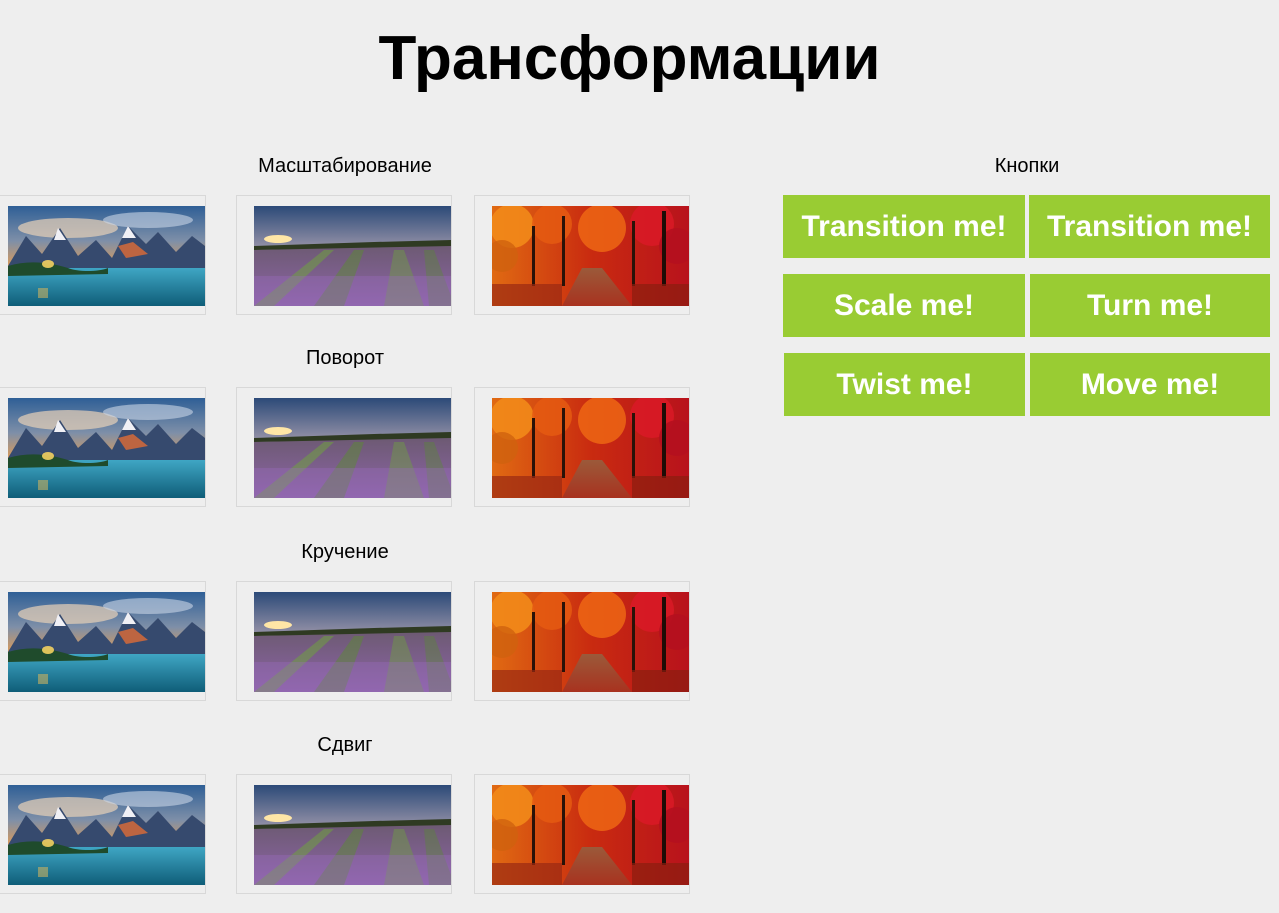 The image size is (1279, 913). What do you see at coordinates (345, 166) in the screenshot?
I see `section-scale-title: Масштабирование` at bounding box center [345, 166].